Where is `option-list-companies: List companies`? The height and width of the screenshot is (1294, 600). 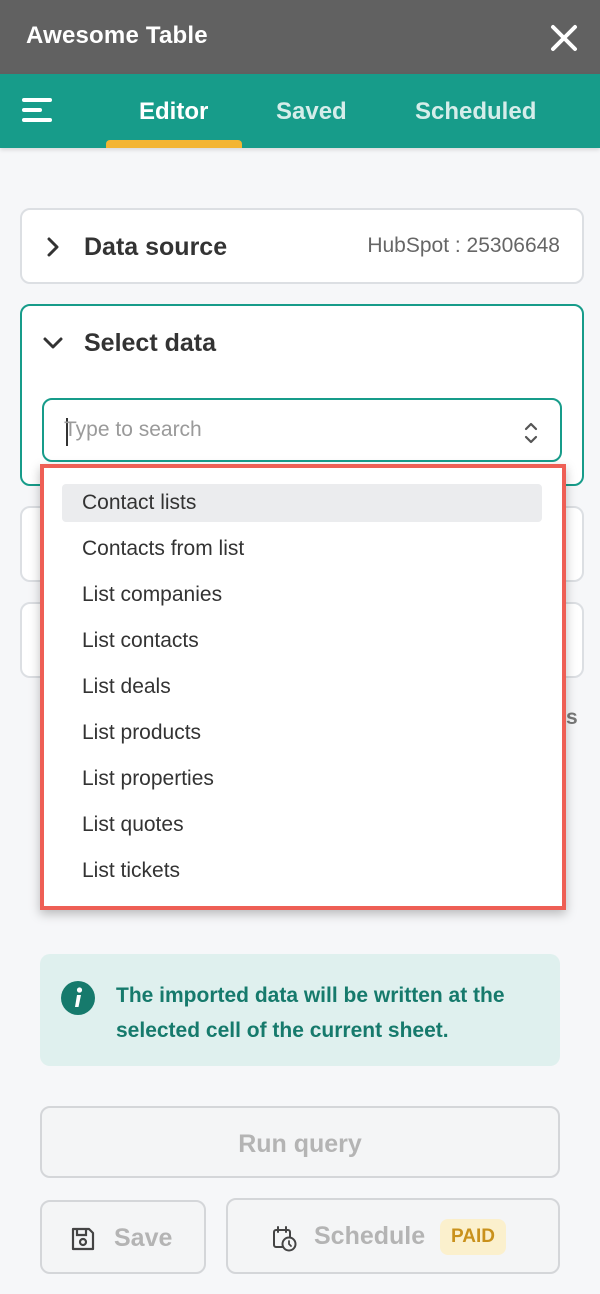 option-list-companies: List companies is located at coordinates (302, 595).